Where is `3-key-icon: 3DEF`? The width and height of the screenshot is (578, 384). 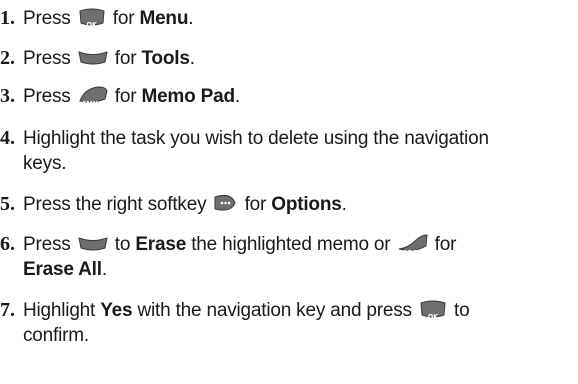 3-key-icon: 3DEF is located at coordinates (413, 245).